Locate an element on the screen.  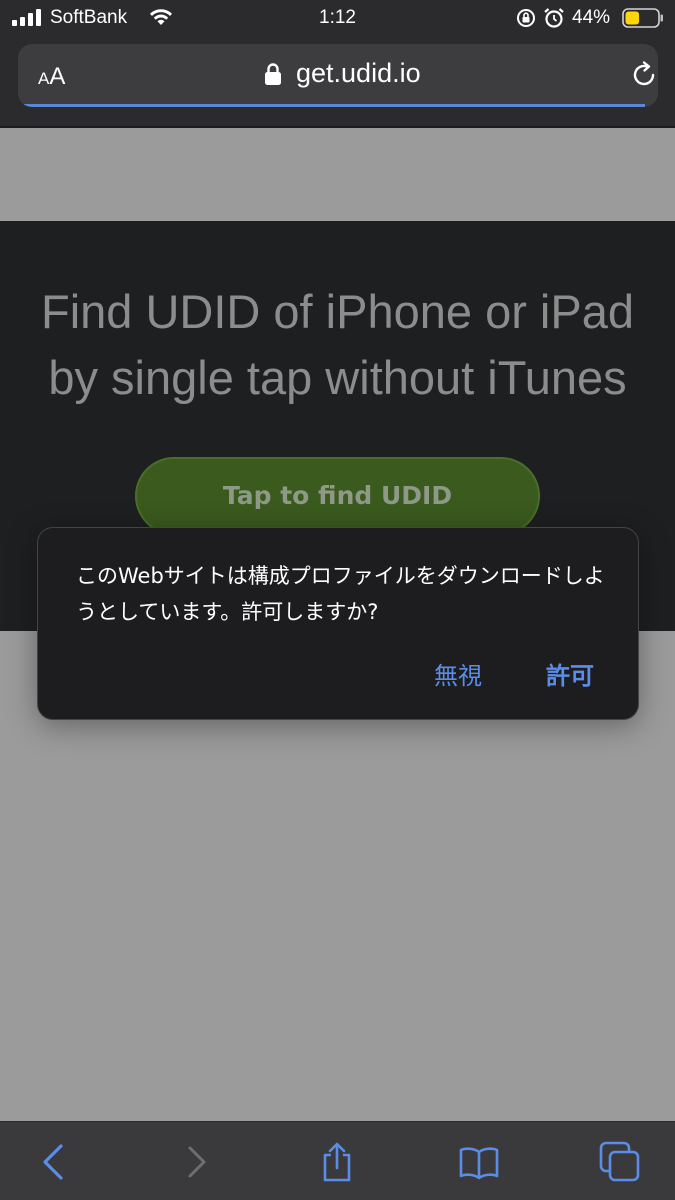
allow-button: 許可 is located at coordinates (570, 673).